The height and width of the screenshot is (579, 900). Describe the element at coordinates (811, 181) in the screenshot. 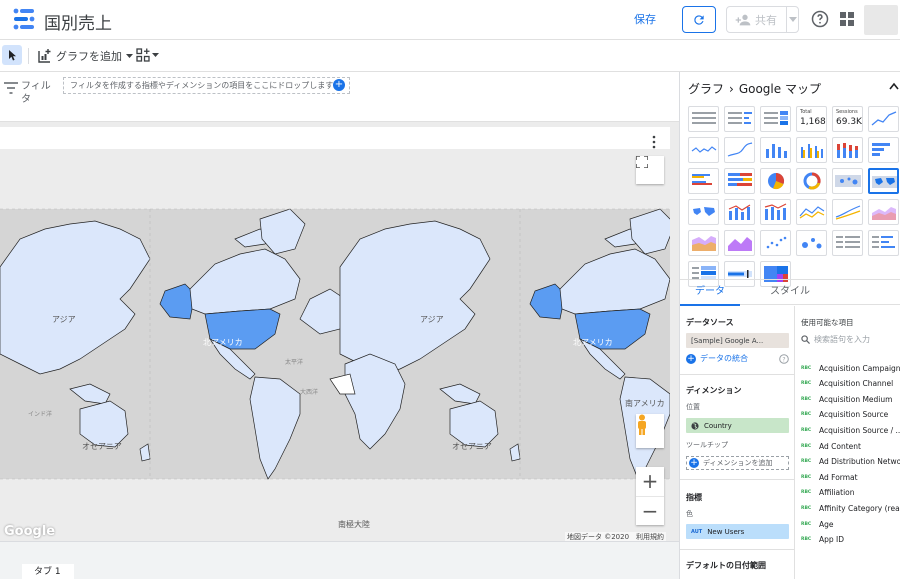

I see `chart-type-donut` at that location.